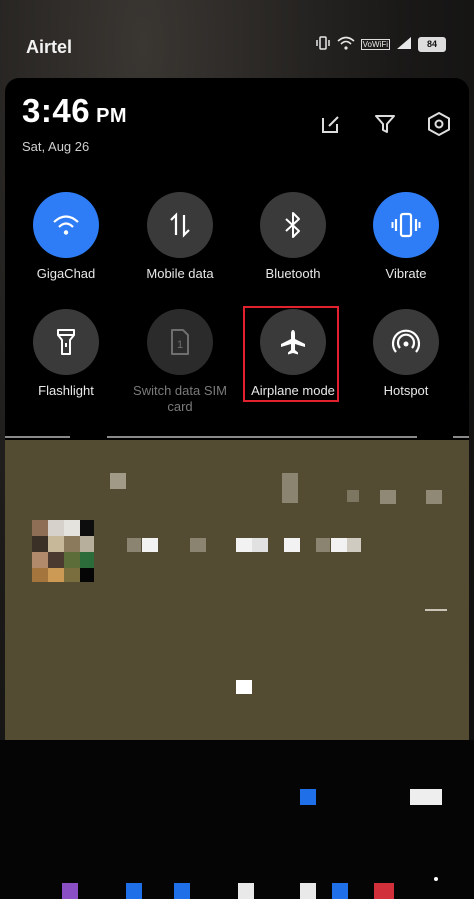 The width and height of the screenshot is (474, 899). I want to click on vowifi-icon: VoWiFi, so click(375, 44).